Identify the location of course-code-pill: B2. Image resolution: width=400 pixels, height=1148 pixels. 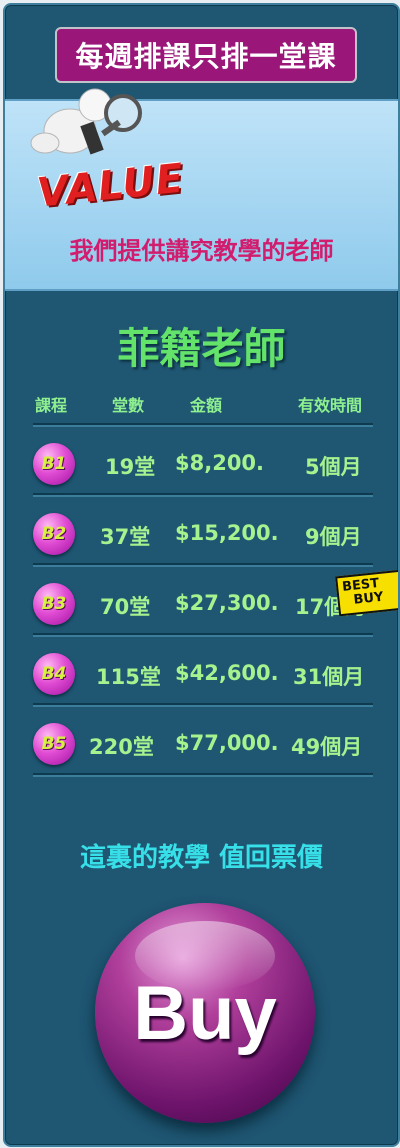
(54, 534).